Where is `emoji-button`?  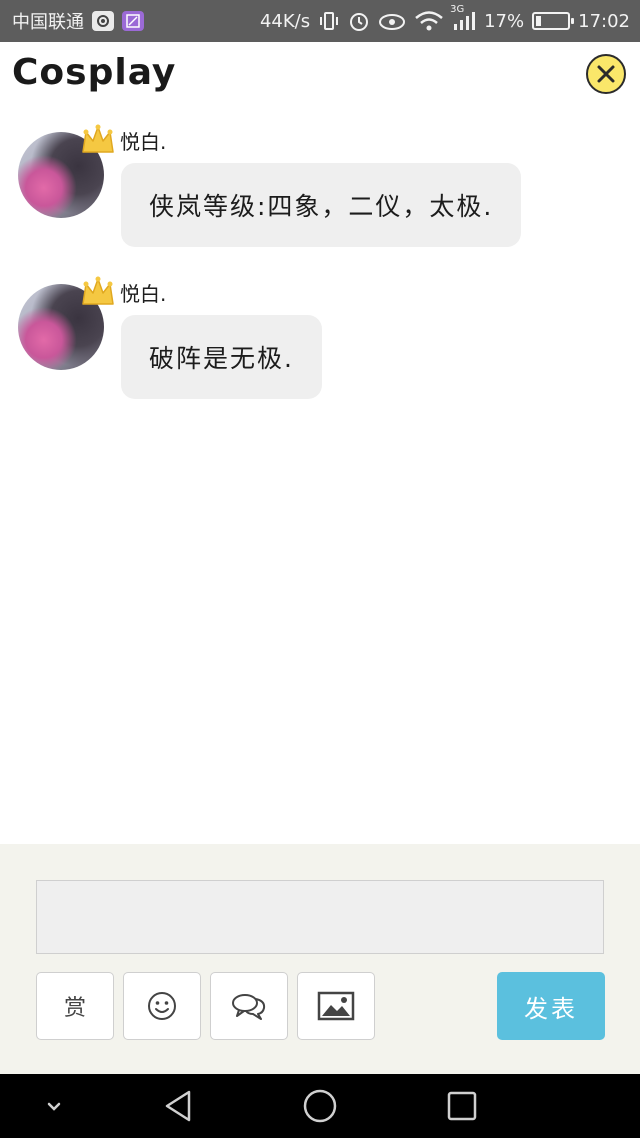 emoji-button is located at coordinates (162, 1006).